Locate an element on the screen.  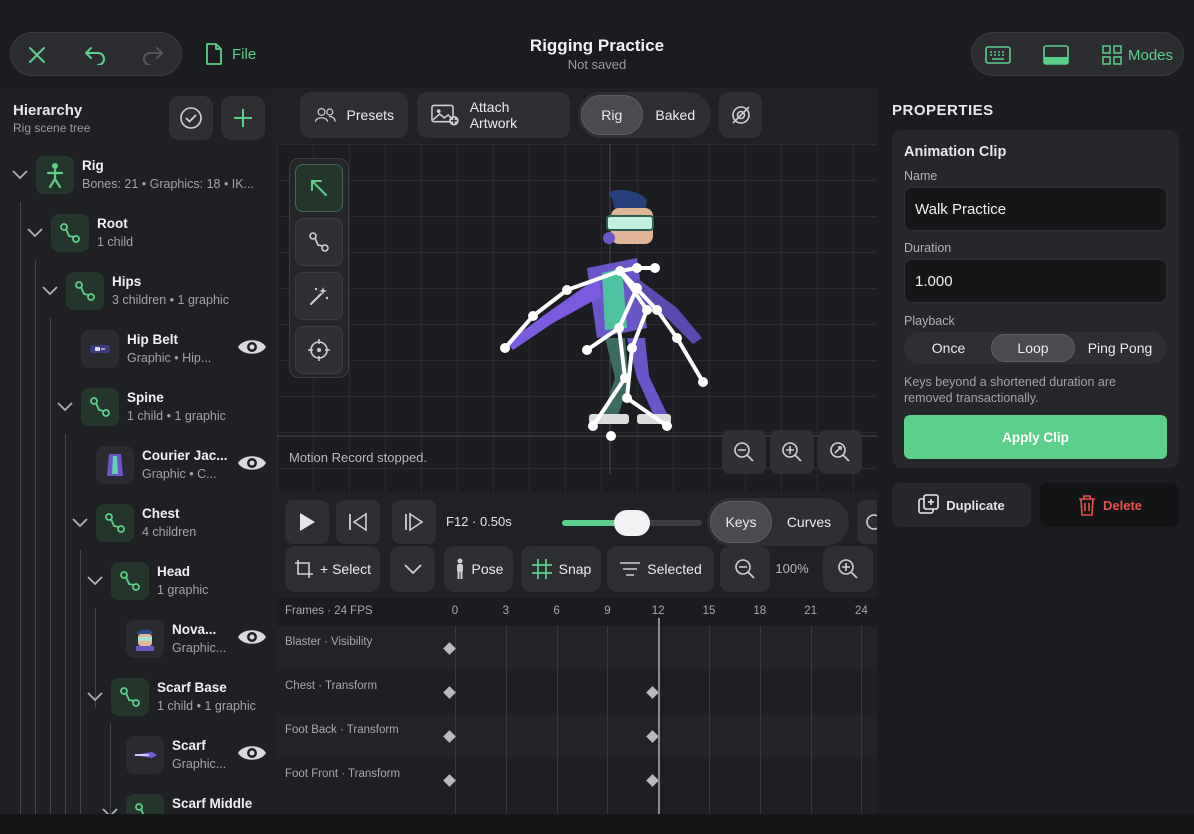
keys-tab: Keys is located at coordinates (741, 522).